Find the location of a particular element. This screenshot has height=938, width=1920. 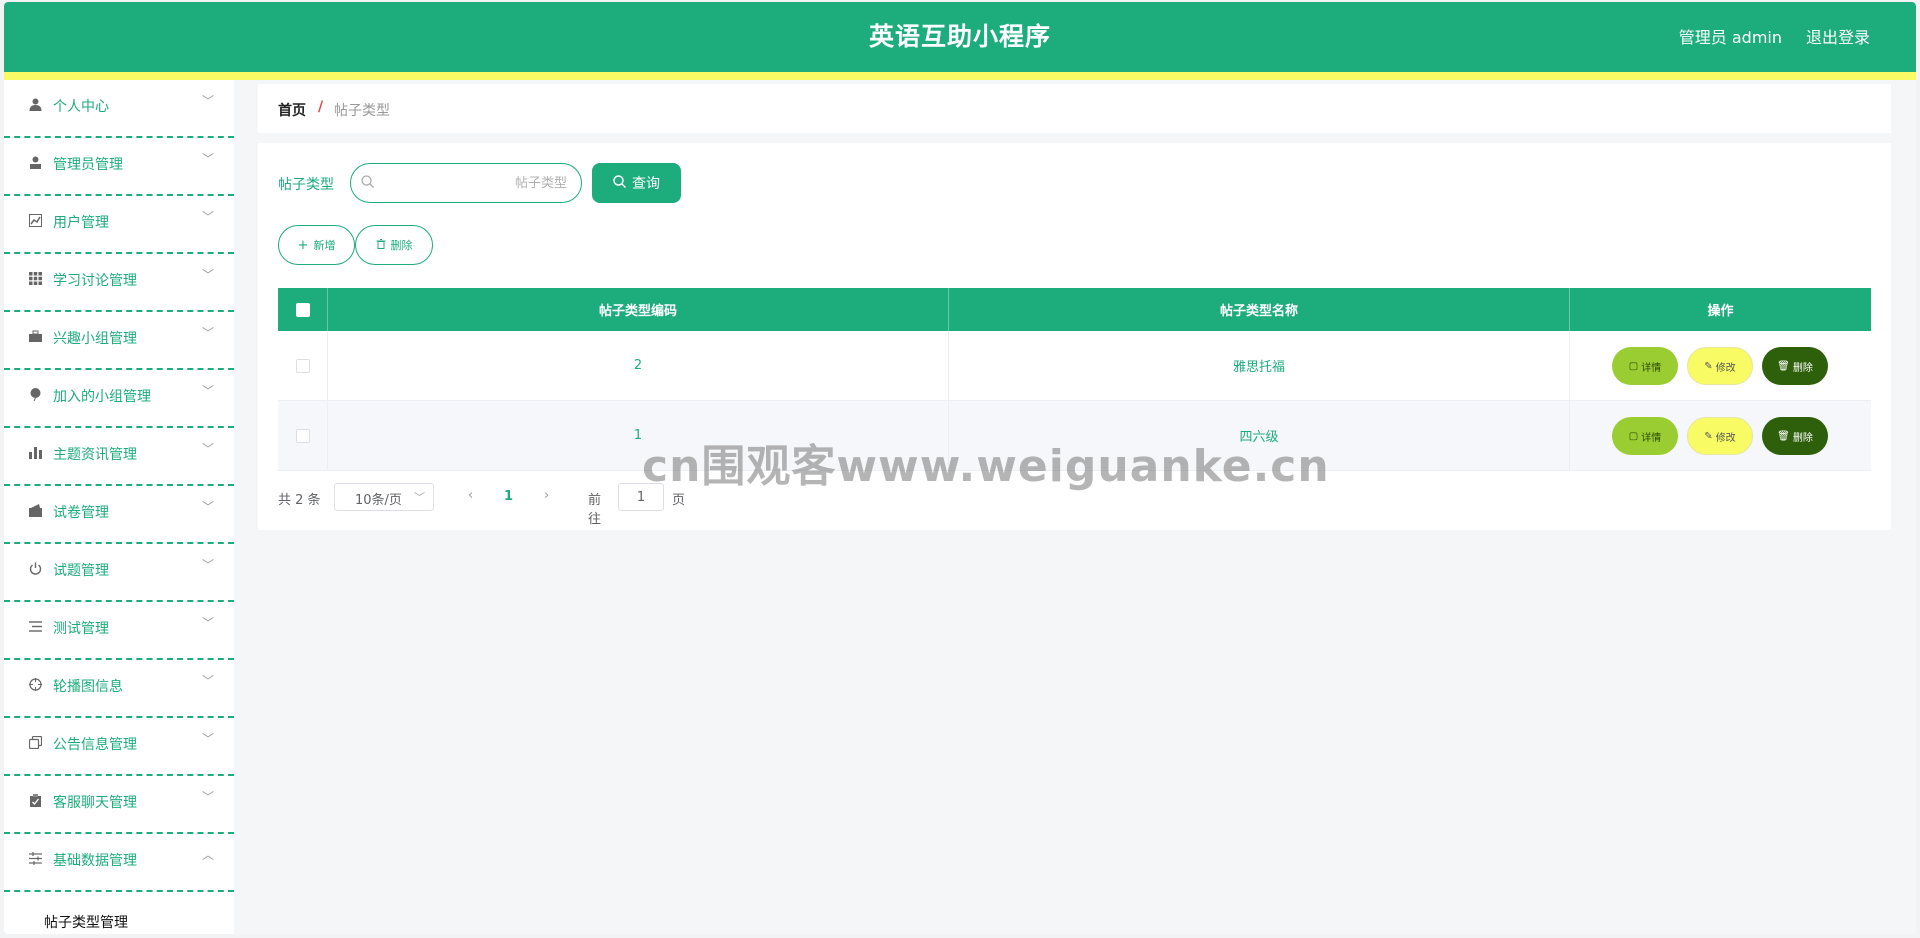

cell-code: 2 is located at coordinates (638, 365).